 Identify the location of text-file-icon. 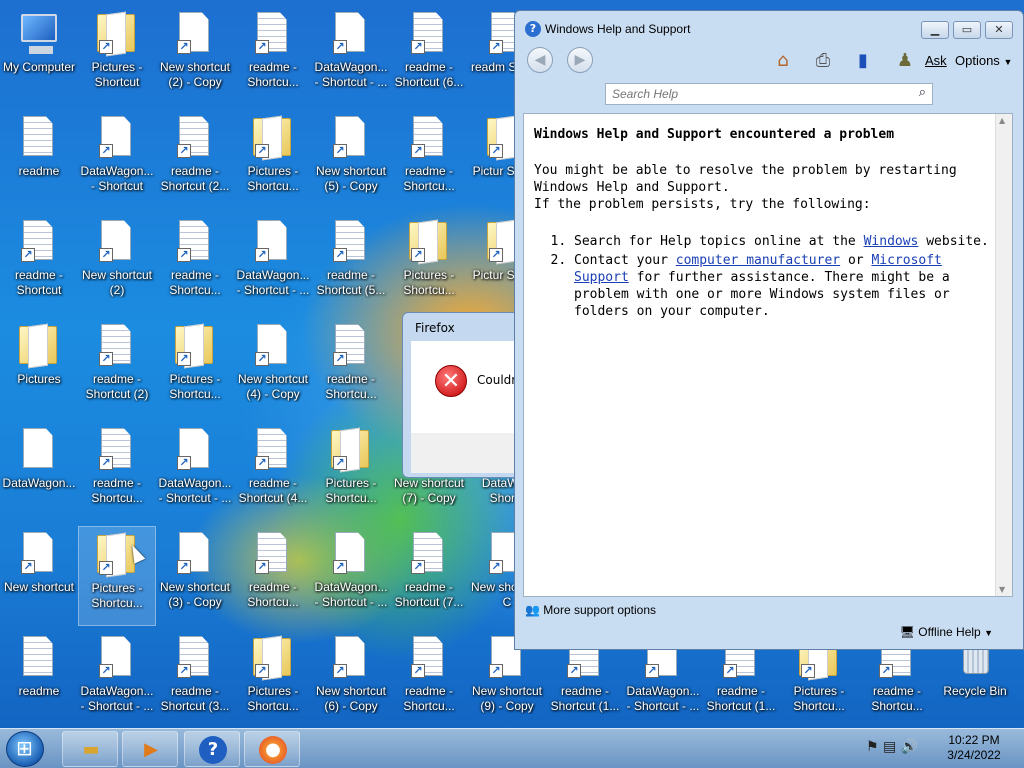
(39, 657).